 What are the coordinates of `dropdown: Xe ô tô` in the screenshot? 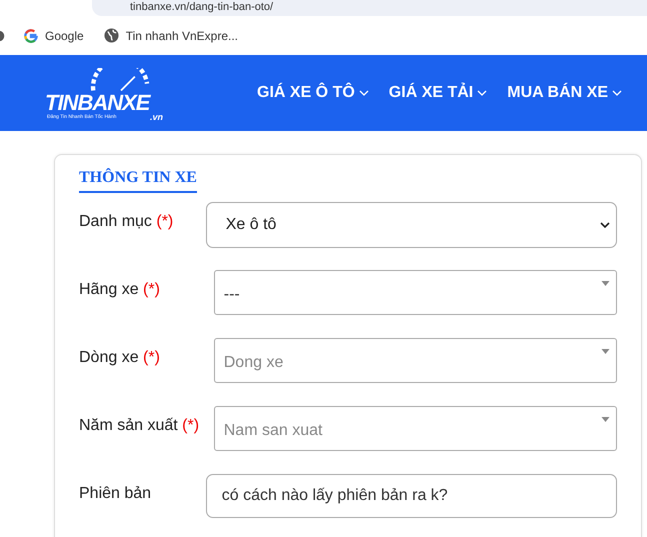 It's located at (411, 225).